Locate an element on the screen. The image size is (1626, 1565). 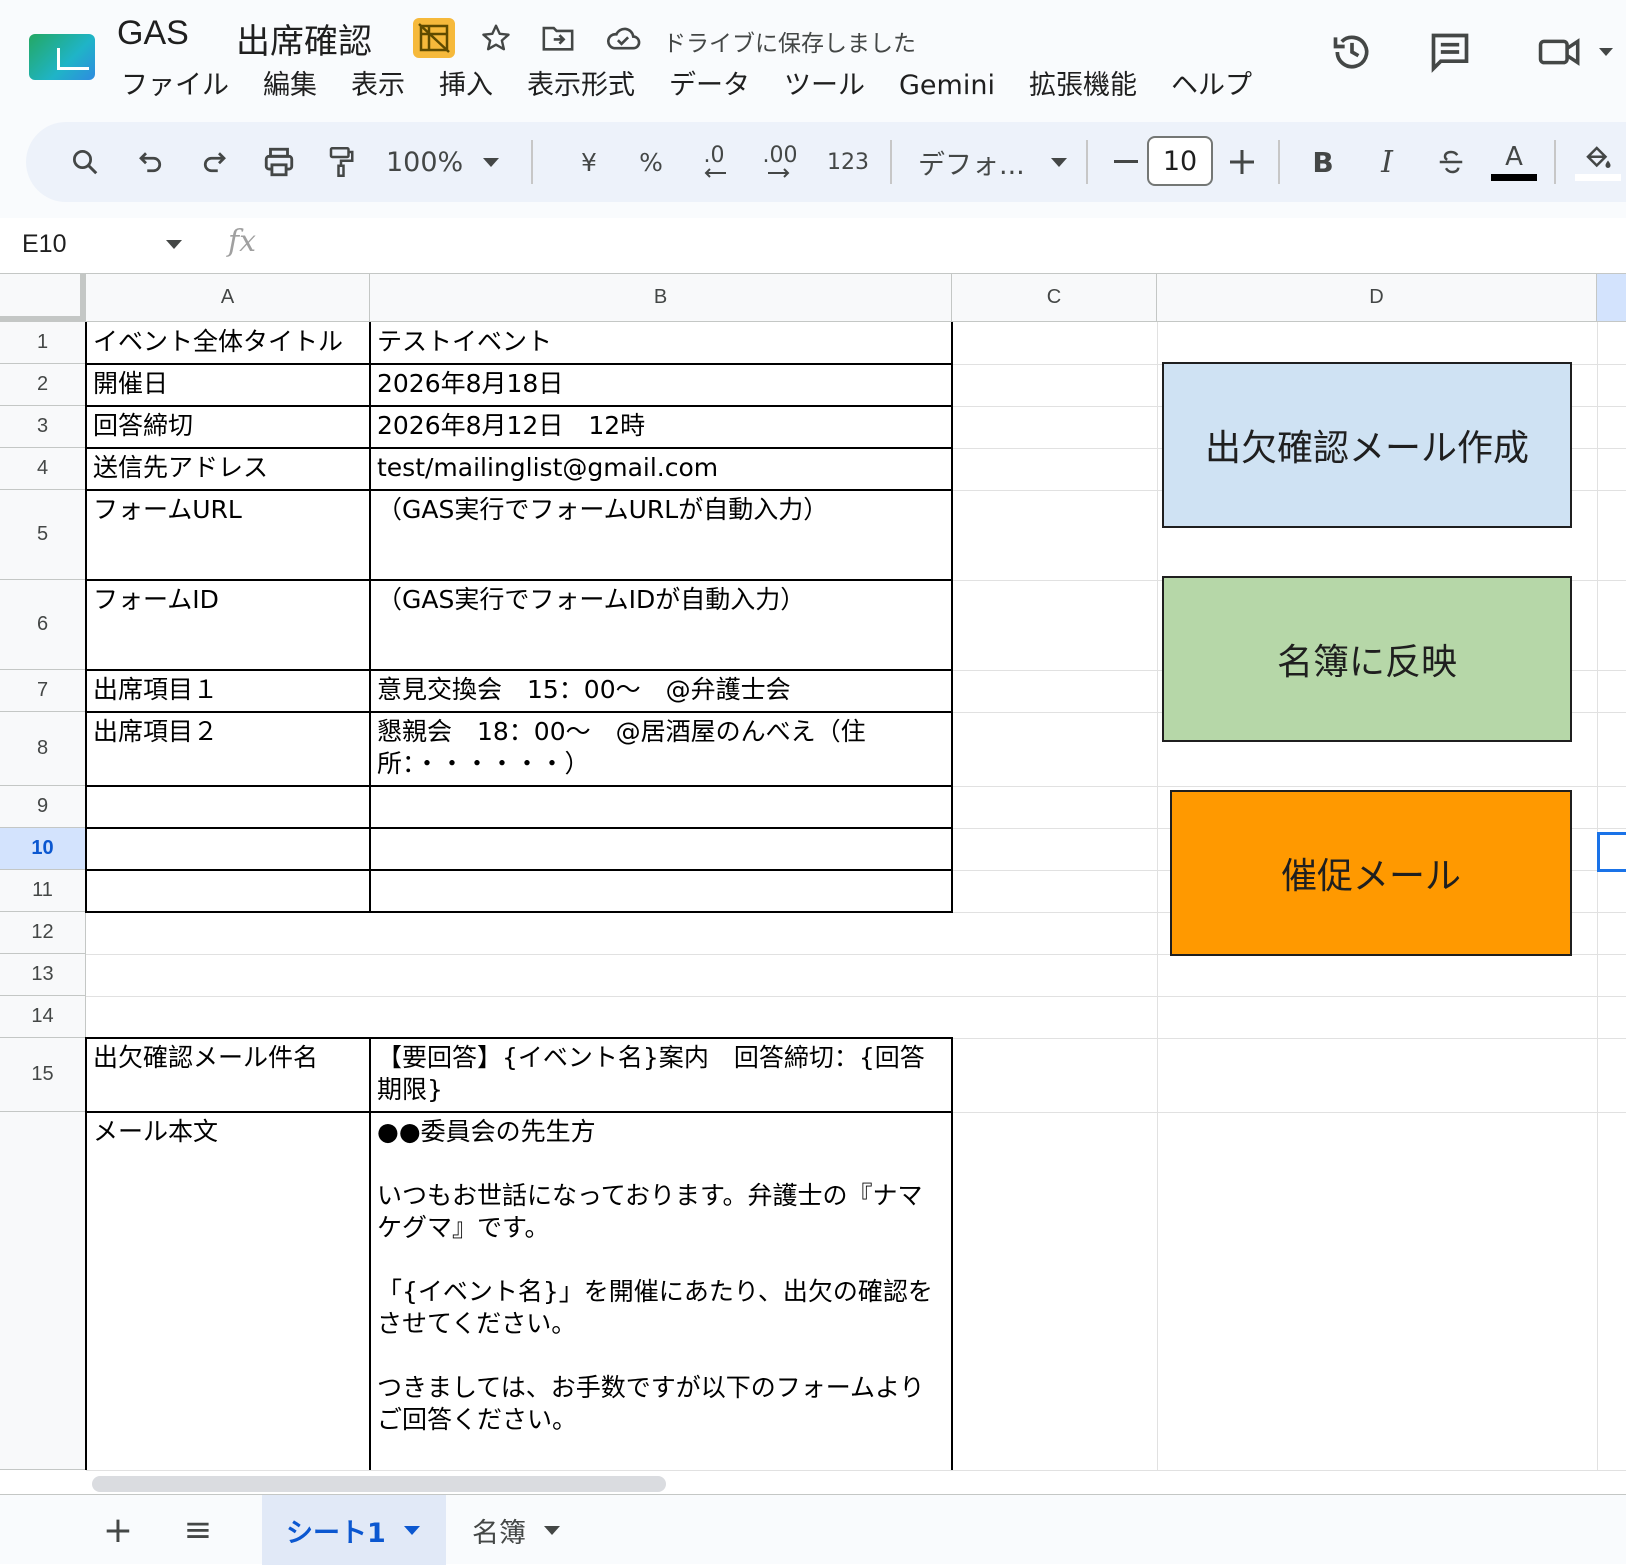
cell-b15: 【要回答】{イベント名}案内 回答締切：{回答期限} is located at coordinates (661, 1075).